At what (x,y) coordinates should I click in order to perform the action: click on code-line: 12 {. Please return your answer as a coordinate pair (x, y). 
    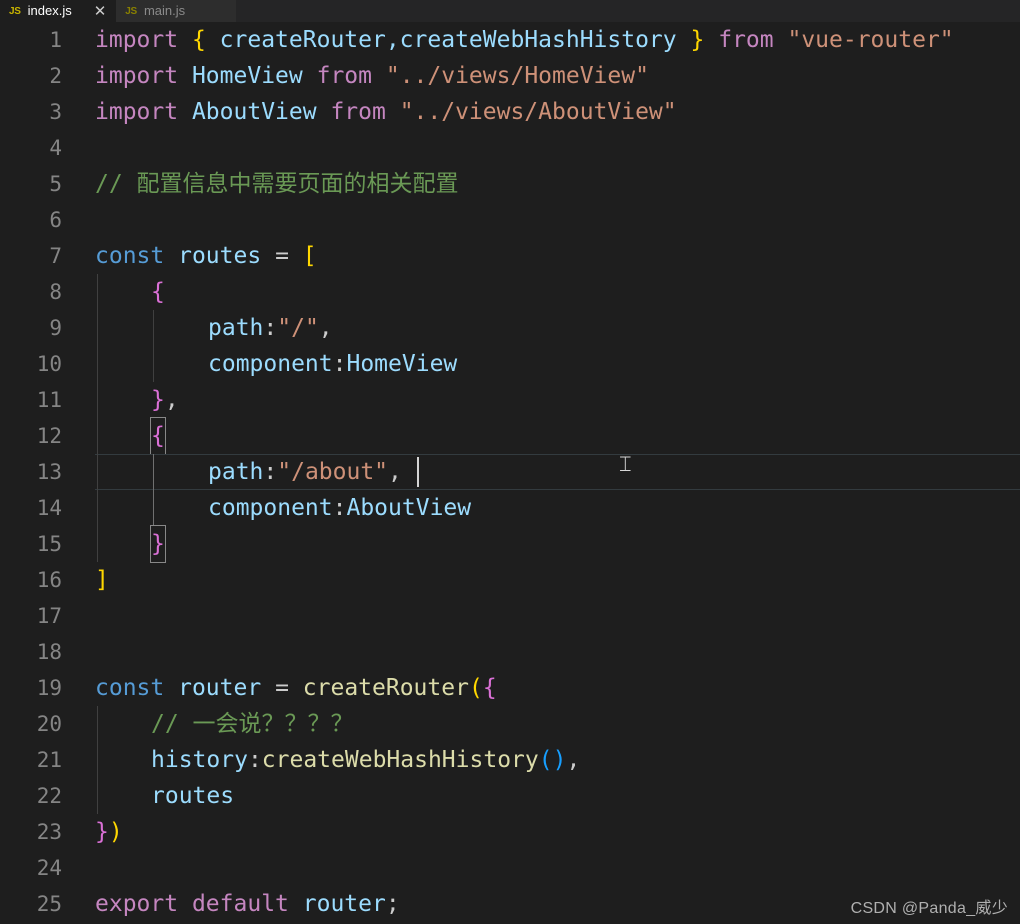
    Looking at the image, I should click on (510, 436).